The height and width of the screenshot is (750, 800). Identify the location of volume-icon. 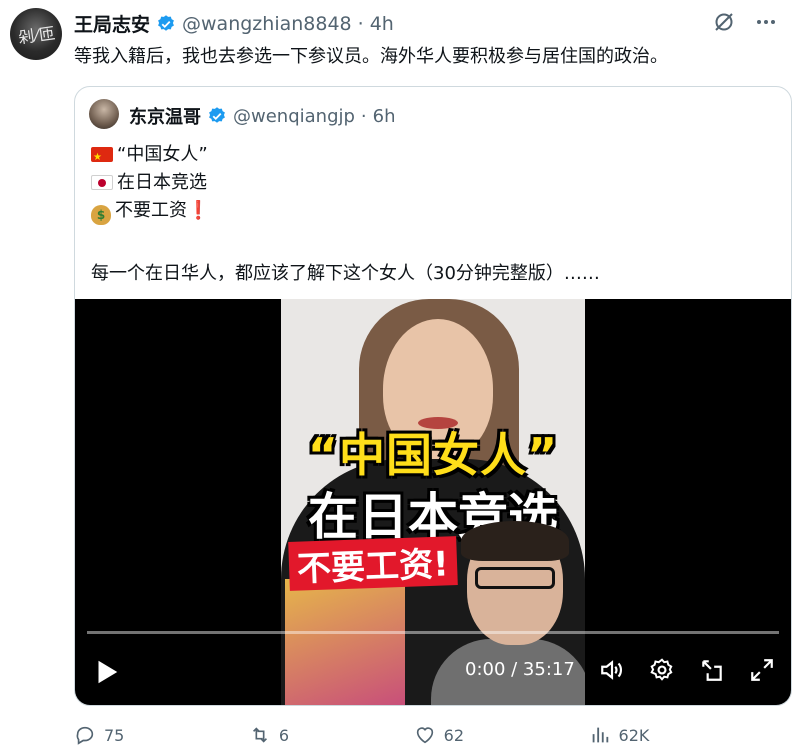
(612, 670).